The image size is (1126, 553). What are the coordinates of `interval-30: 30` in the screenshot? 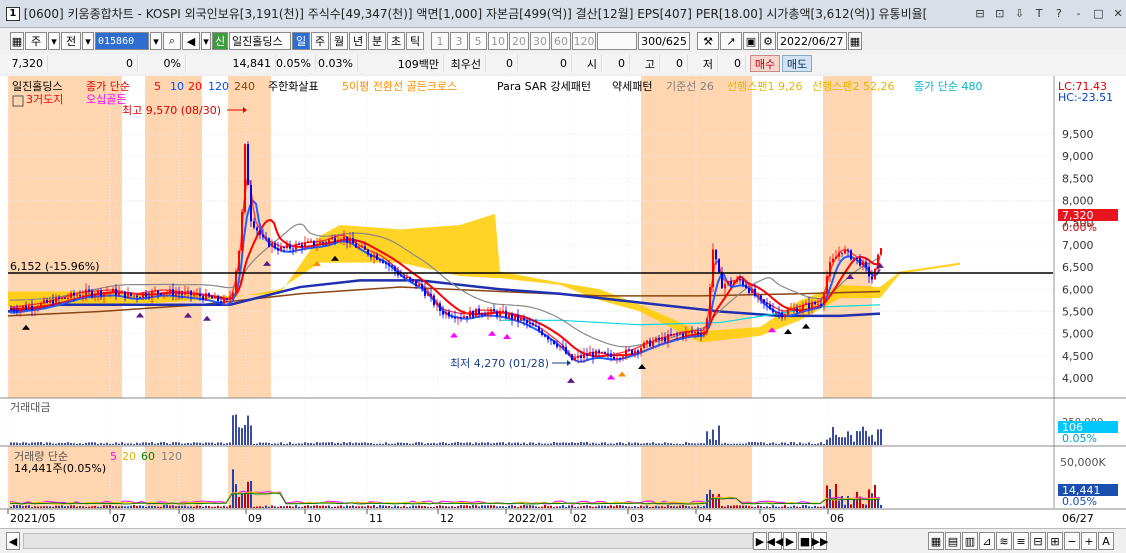 It's located at (540, 41).